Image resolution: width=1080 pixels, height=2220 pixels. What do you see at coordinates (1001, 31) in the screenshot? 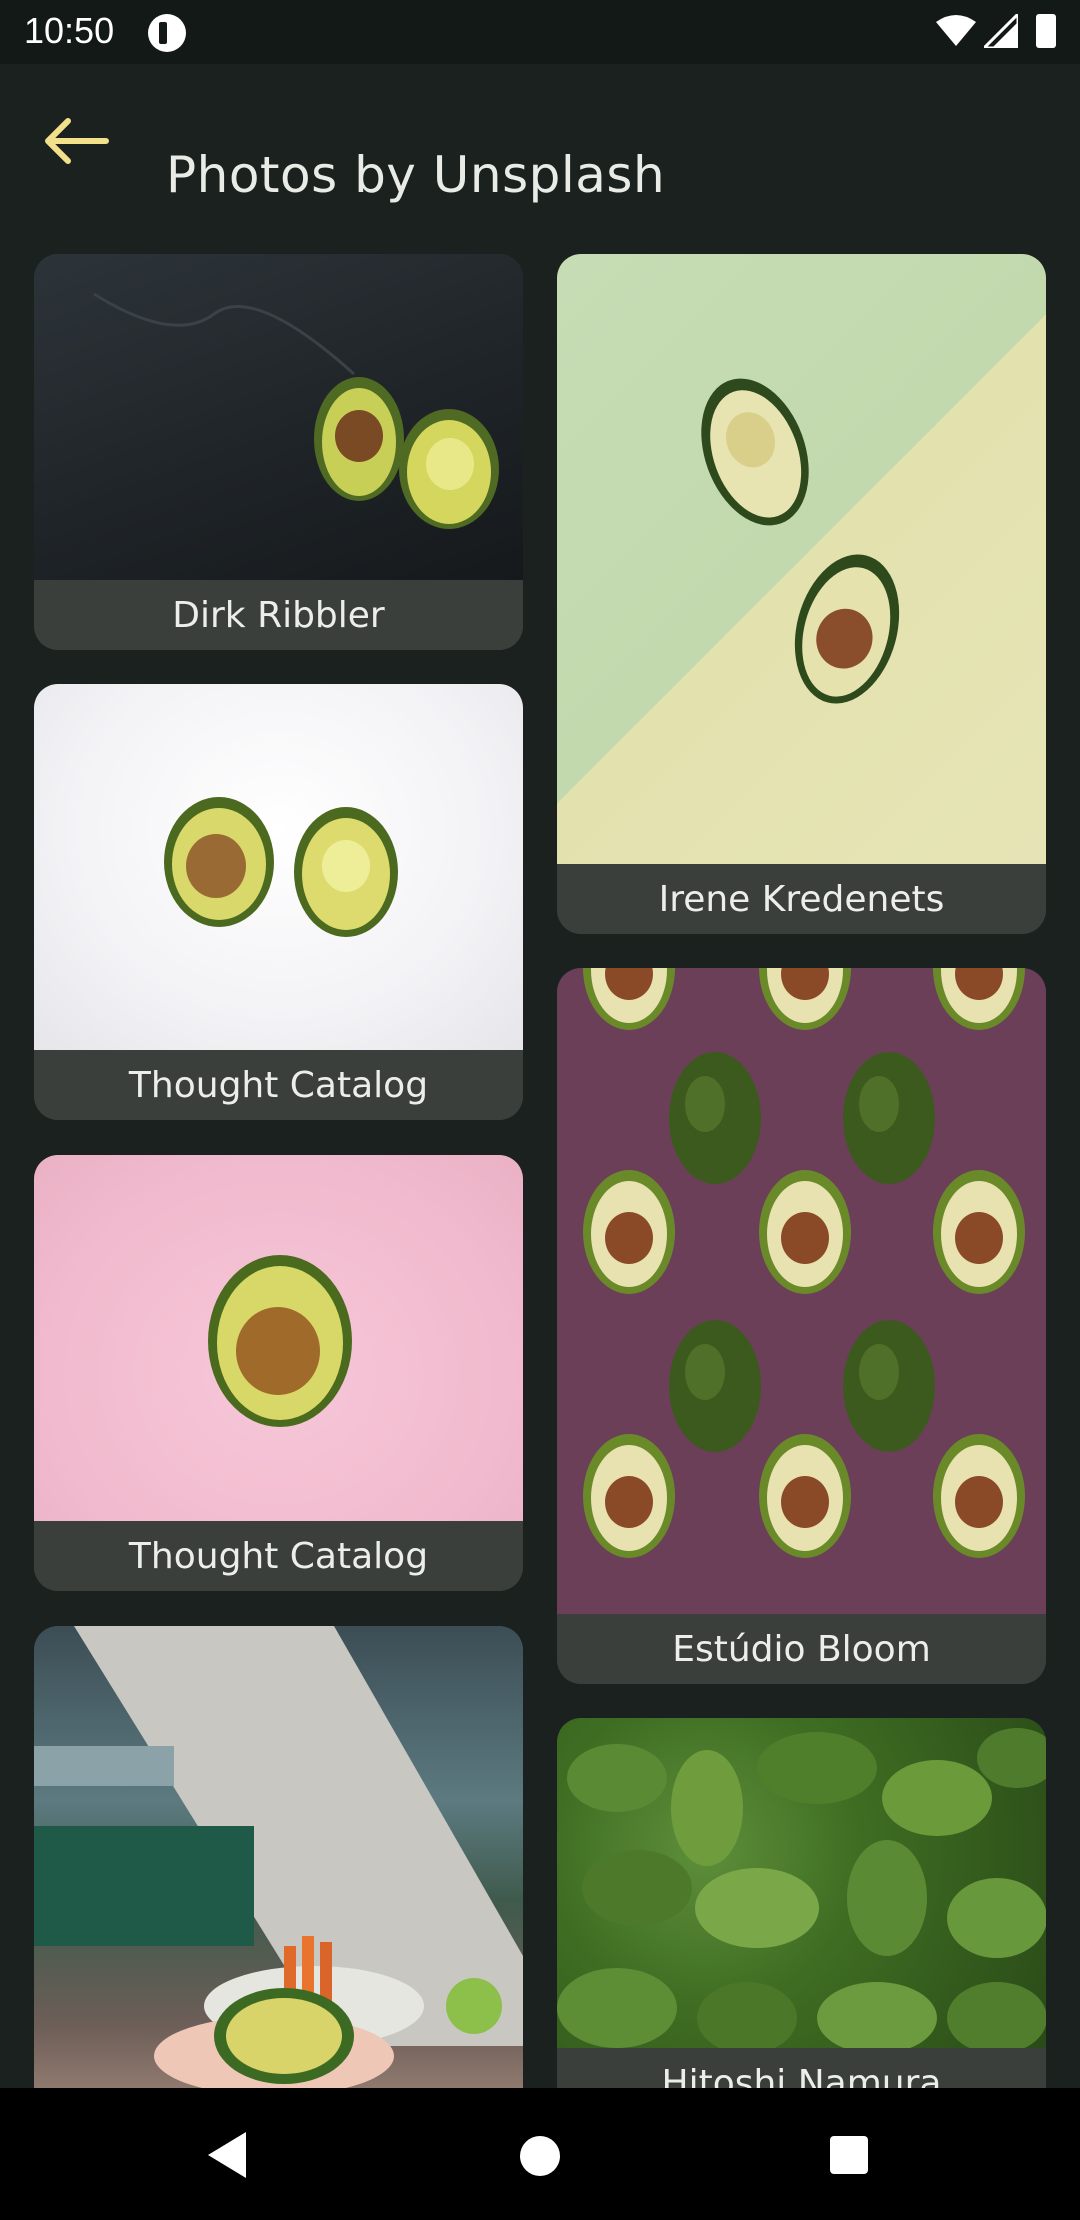
I see `cellular-signal-icon` at bounding box center [1001, 31].